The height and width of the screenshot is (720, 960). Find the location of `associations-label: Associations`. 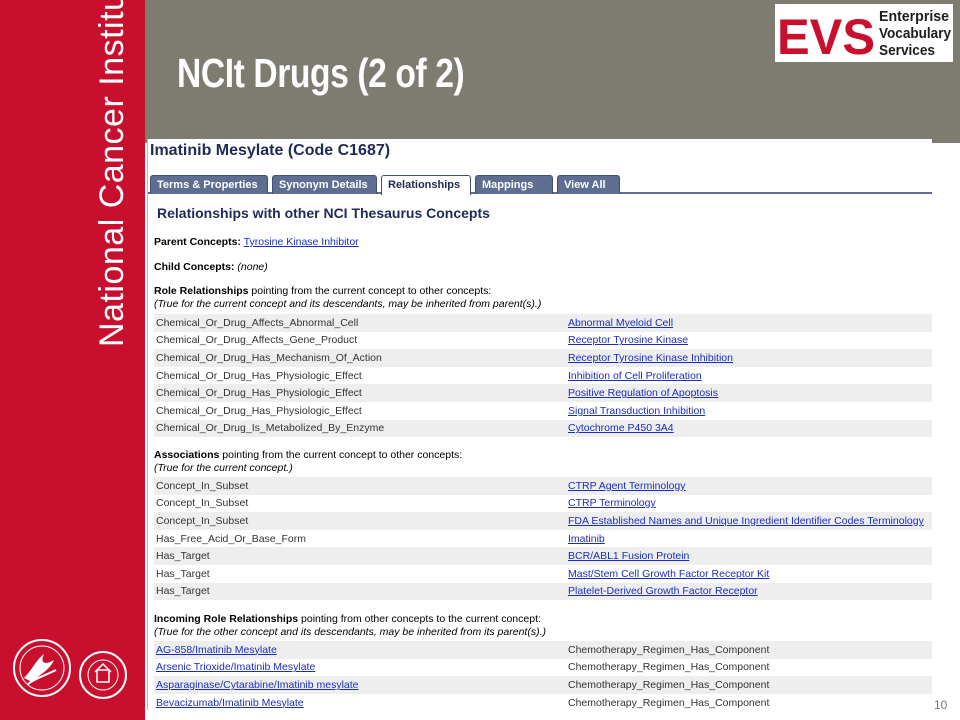

associations-label: Associations is located at coordinates (187, 455).